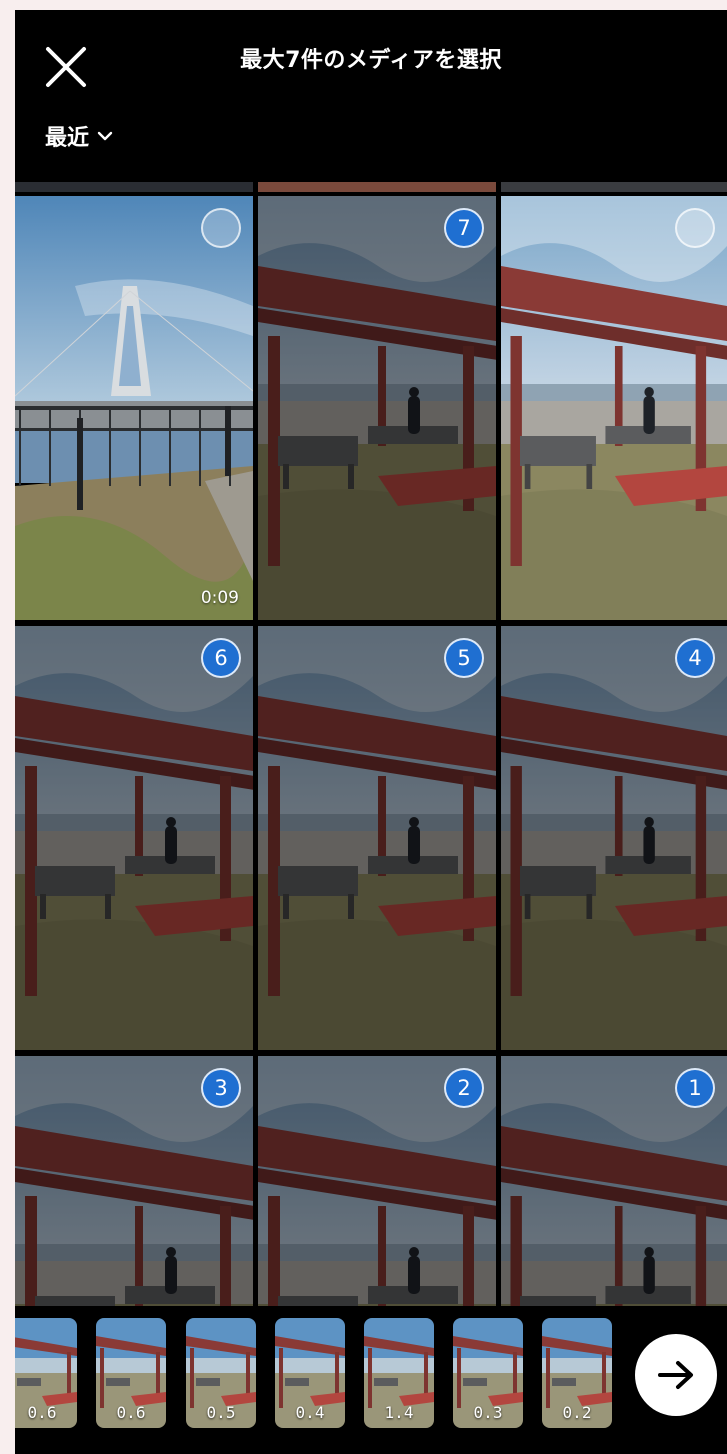 The height and width of the screenshot is (1454, 727). I want to click on album-selector: 最近, so click(79, 136).